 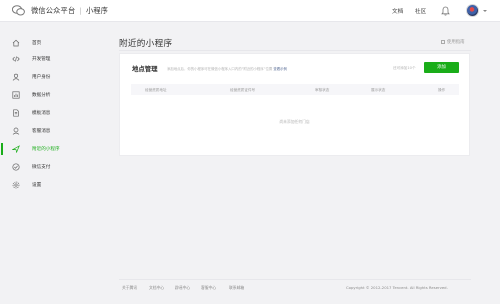 I want to click on sidebar-item-template-messages: 模板消息, so click(x=53, y=113).